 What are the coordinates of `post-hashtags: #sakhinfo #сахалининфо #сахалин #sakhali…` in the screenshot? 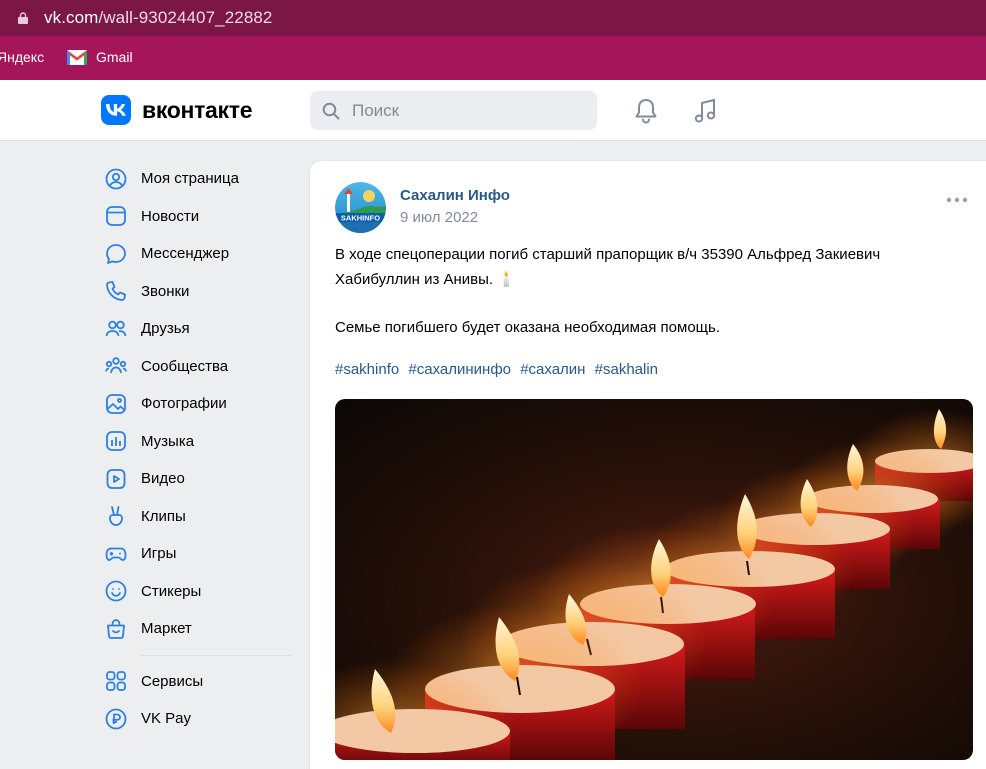 It's located at (499, 369).